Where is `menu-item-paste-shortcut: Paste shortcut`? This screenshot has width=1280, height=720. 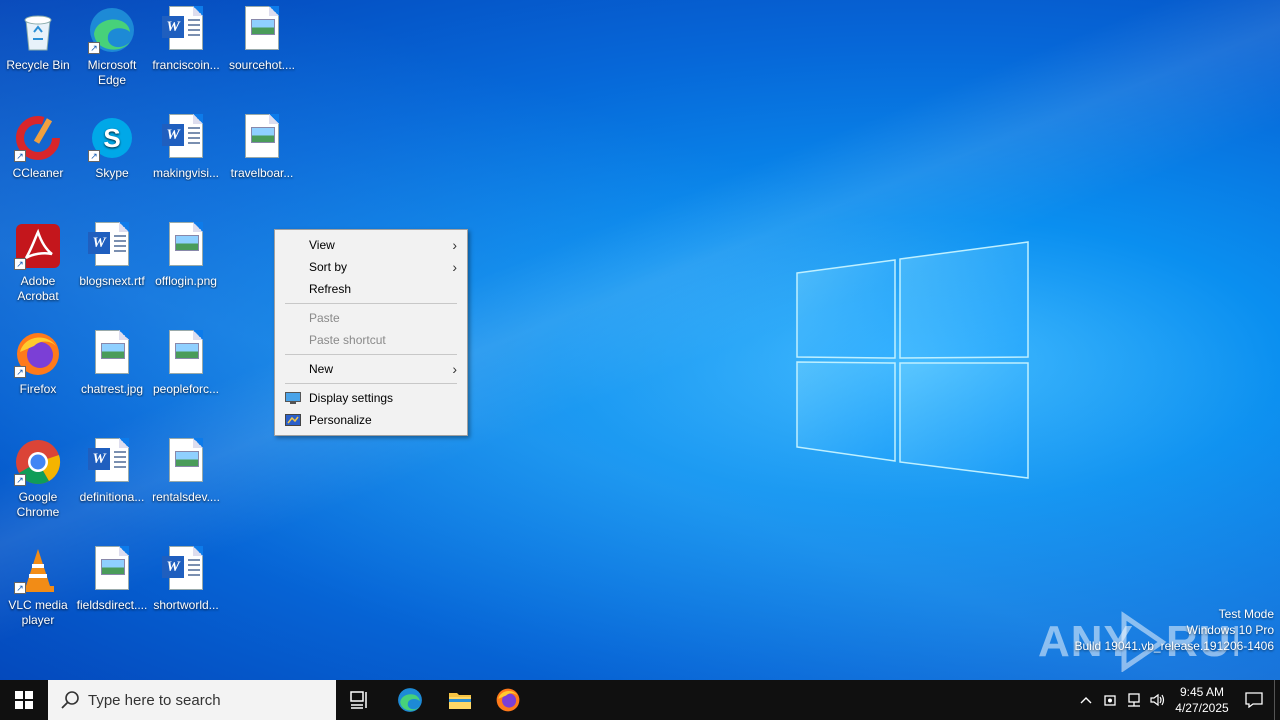 menu-item-paste-shortcut: Paste shortcut is located at coordinates (371, 340).